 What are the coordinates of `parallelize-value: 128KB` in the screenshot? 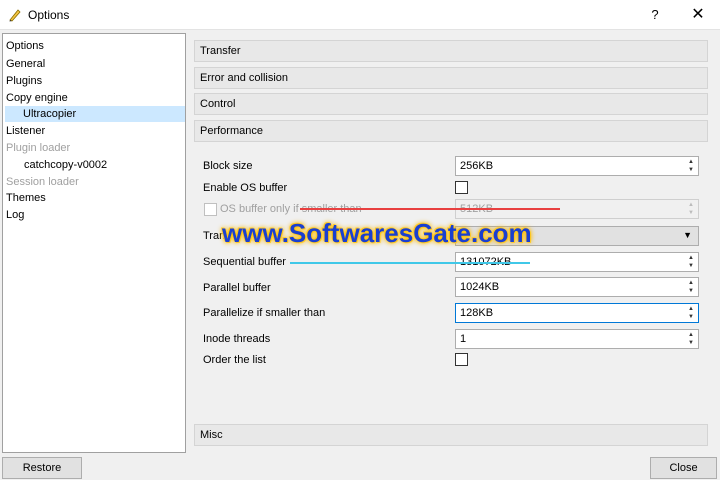 It's located at (477, 313).